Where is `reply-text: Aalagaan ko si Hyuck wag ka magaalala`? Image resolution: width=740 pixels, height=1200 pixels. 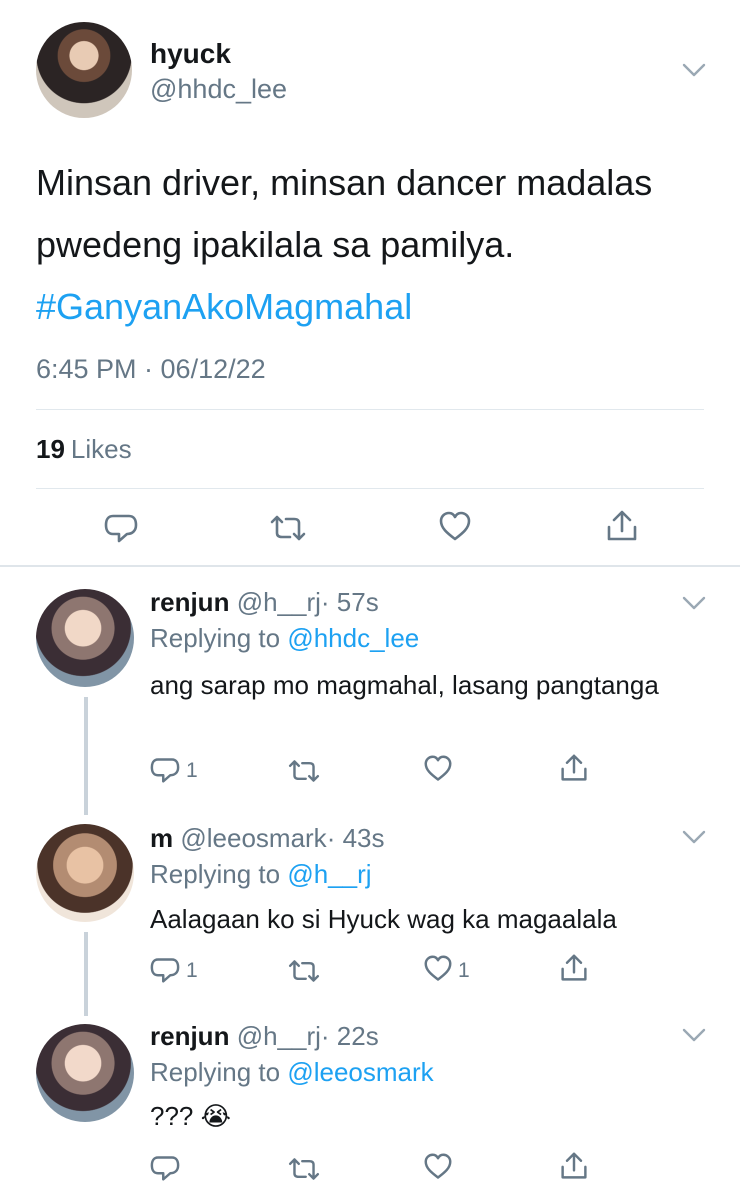
reply-text: Aalagaan ko si Hyuck wag ka magaalala is located at coordinates (383, 919).